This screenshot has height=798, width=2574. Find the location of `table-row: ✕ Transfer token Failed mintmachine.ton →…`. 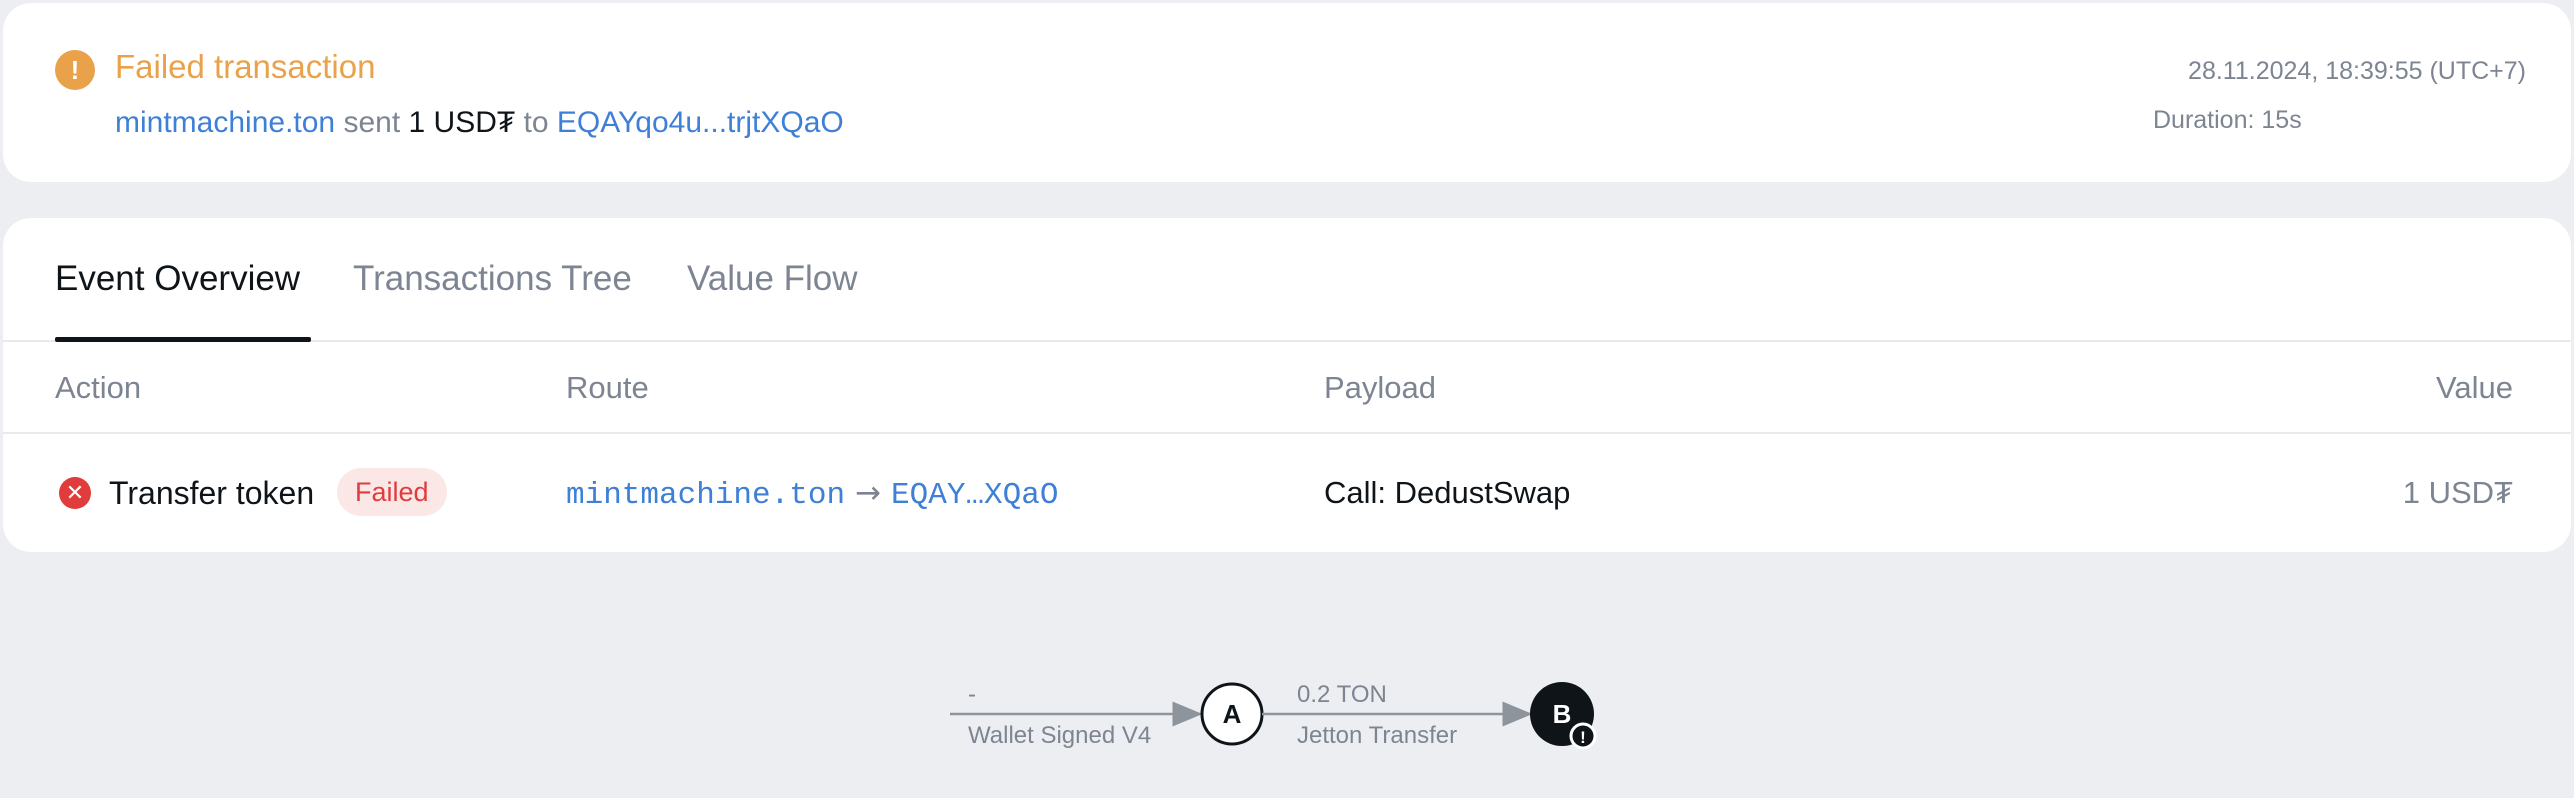

table-row: ✕ Transfer token Failed mintmachine.ton →… is located at coordinates (1287, 493).